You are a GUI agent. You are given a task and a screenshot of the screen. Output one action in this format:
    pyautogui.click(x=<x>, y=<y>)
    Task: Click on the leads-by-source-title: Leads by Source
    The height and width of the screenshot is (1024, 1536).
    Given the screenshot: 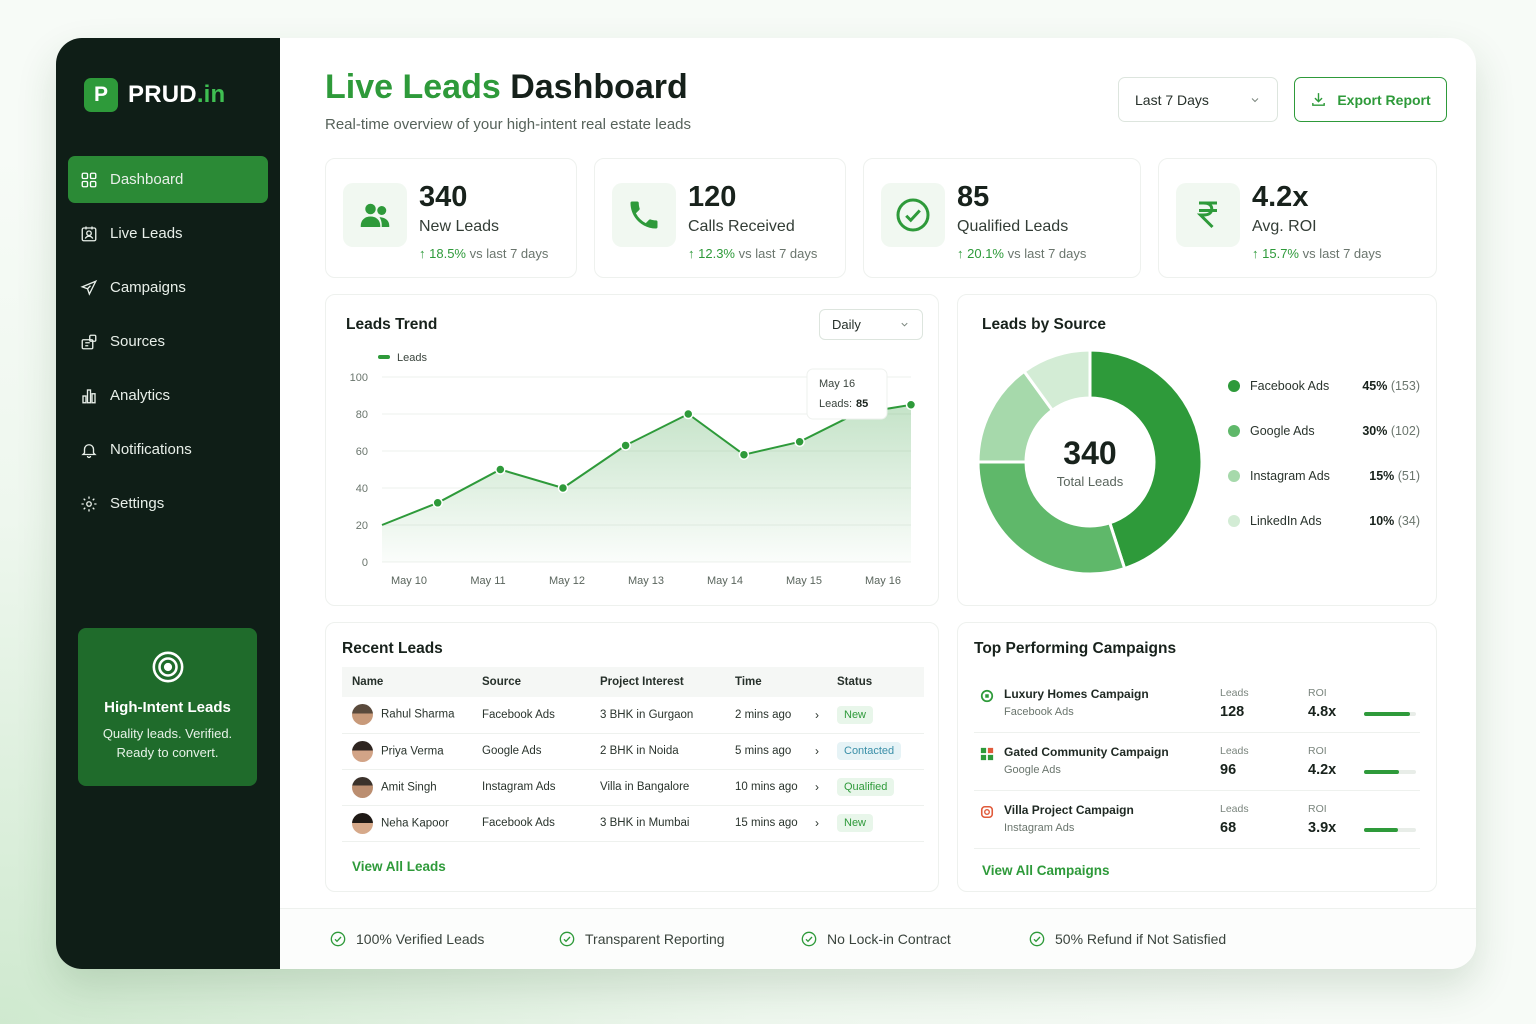 What is the action you would take?
    pyautogui.click(x=1044, y=324)
    